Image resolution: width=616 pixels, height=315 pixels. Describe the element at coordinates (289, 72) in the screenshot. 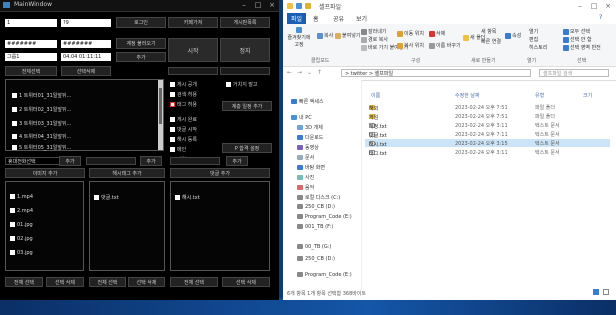

I see `back-arrow-icon: ←` at that location.